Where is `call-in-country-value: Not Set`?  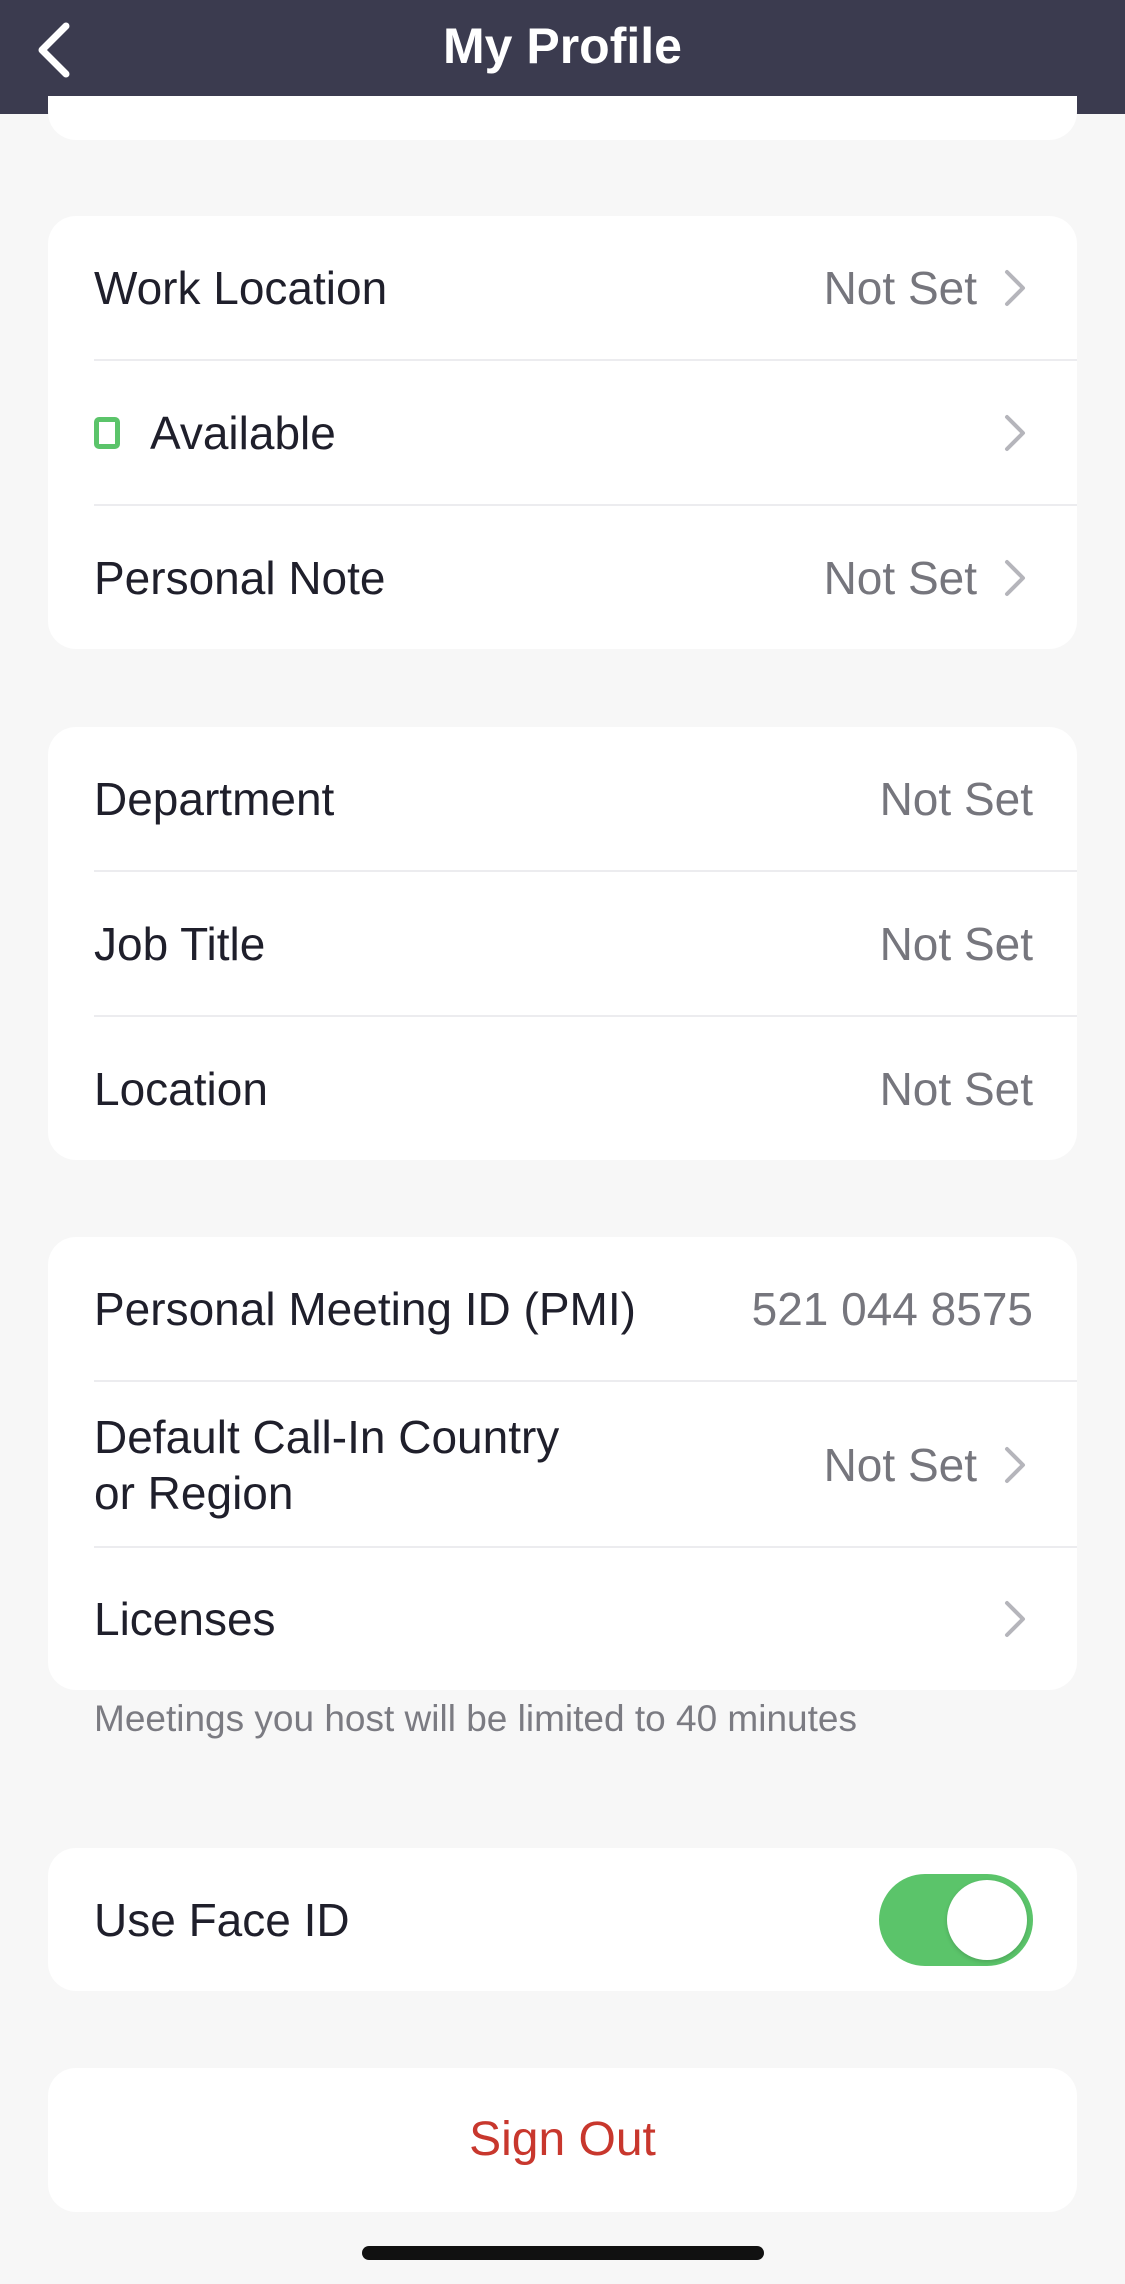 call-in-country-value: Not Set is located at coordinates (900, 1464).